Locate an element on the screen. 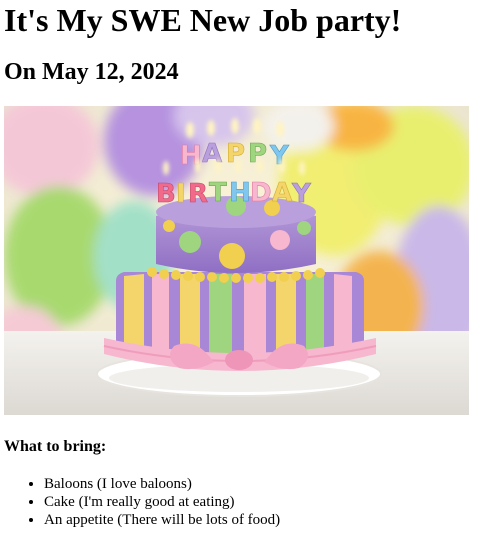 Image resolution: width=488 pixels, height=539 pixels. page-title: It's My SWE New Job party! is located at coordinates (203, 20).